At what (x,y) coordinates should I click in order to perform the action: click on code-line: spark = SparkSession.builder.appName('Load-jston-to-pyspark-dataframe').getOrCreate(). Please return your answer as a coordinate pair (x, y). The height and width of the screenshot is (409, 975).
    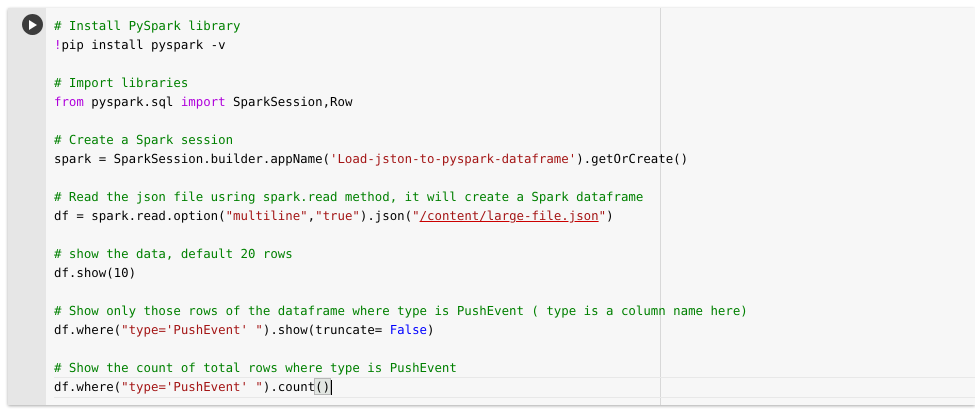
    Looking at the image, I should click on (372, 159).